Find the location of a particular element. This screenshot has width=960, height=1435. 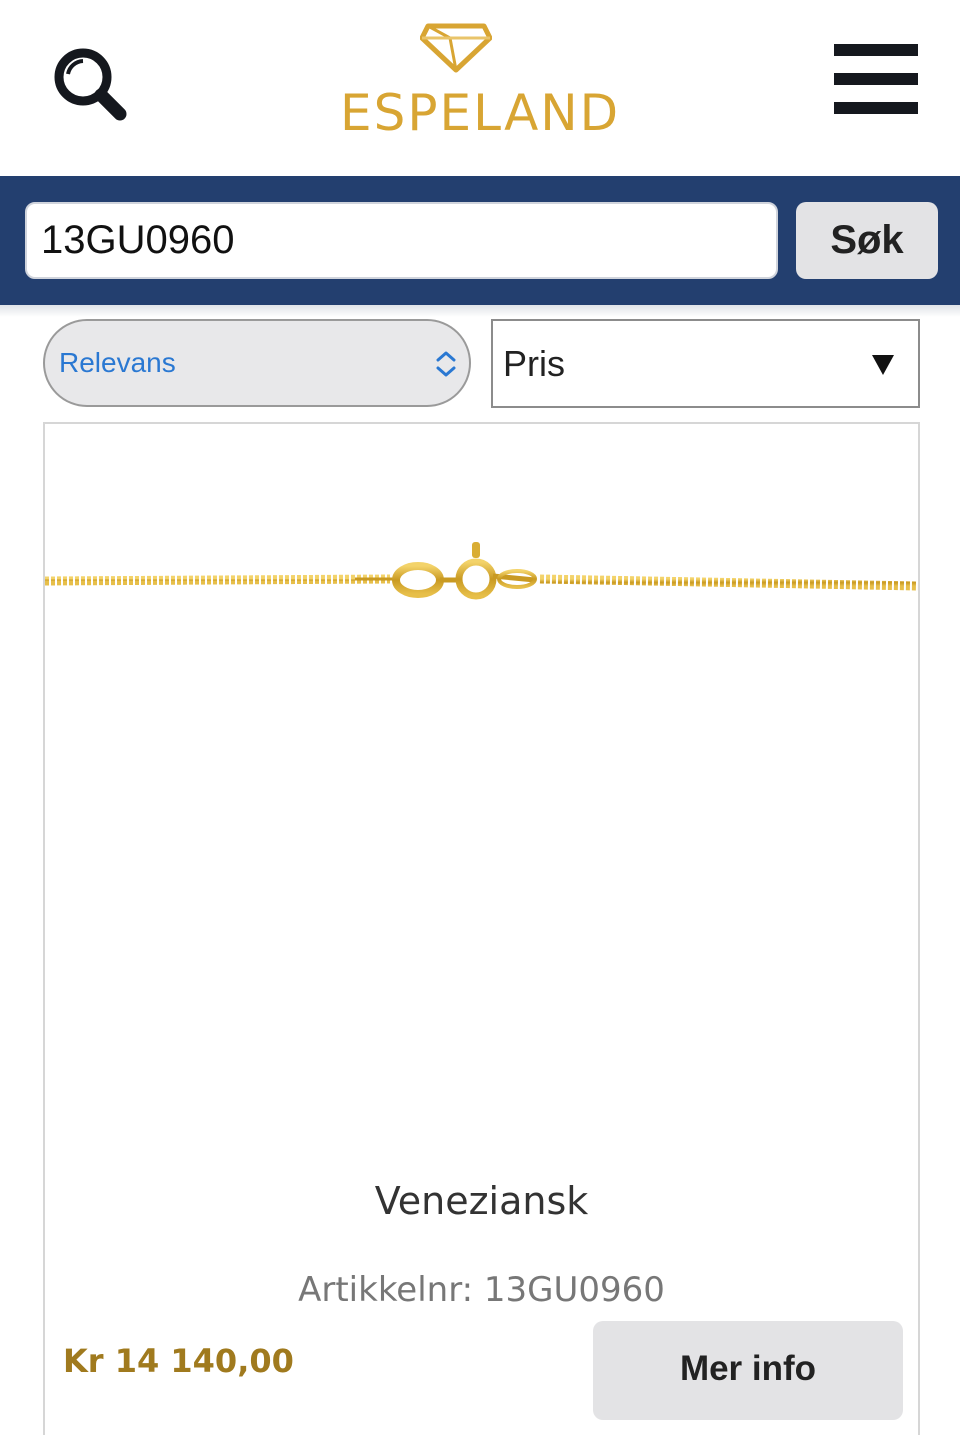

product-price: Kr 14 140,00 is located at coordinates (178, 1361).